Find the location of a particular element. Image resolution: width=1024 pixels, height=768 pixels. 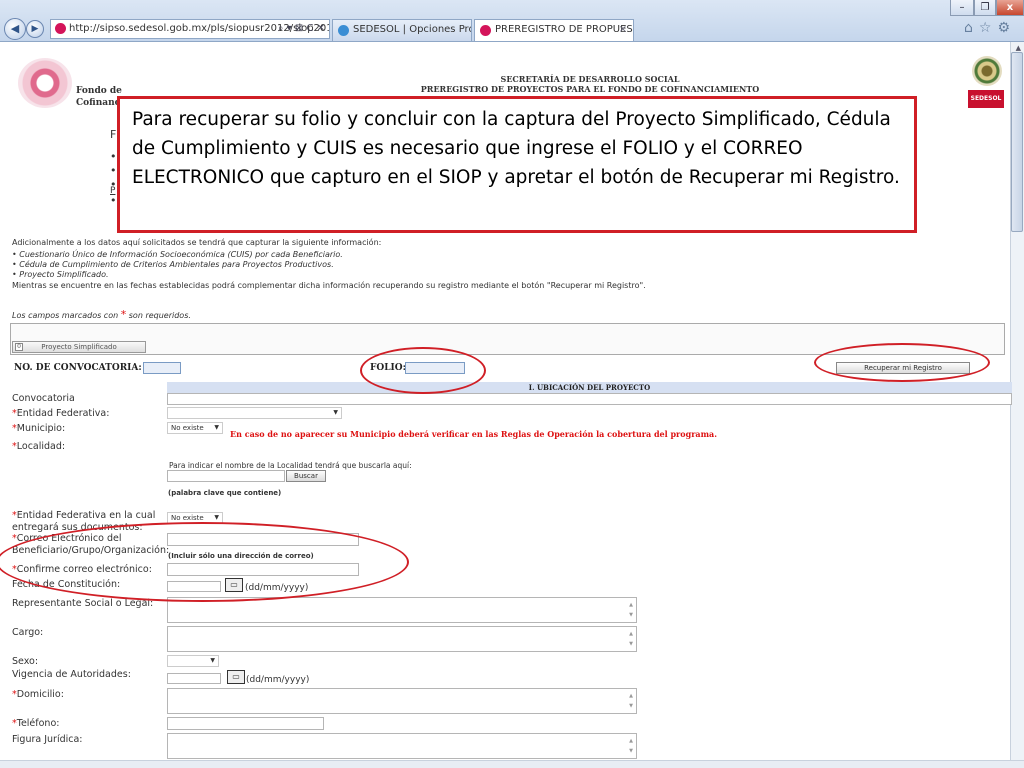

figura-juridica-label: Figura Jurídica: is located at coordinates (47, 739).